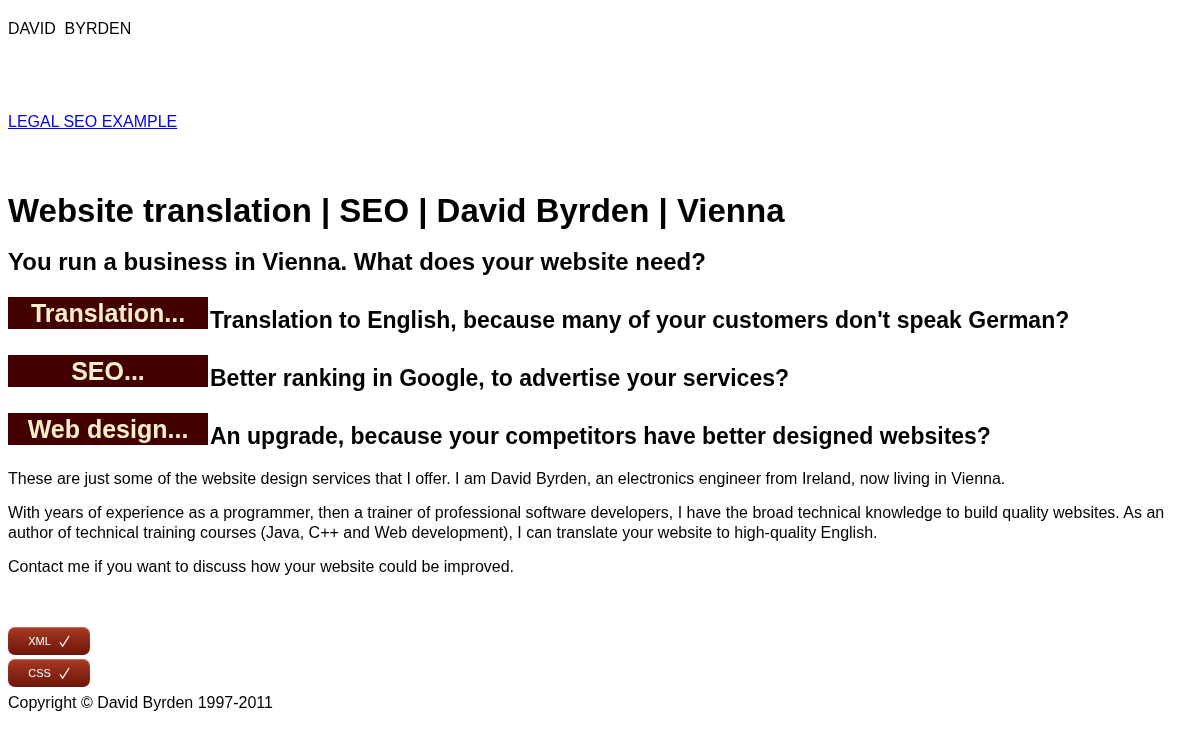  Describe the element at coordinates (396, 211) in the screenshot. I see `page-title: Website translation | SEO | David Byrden | Vienna` at that location.